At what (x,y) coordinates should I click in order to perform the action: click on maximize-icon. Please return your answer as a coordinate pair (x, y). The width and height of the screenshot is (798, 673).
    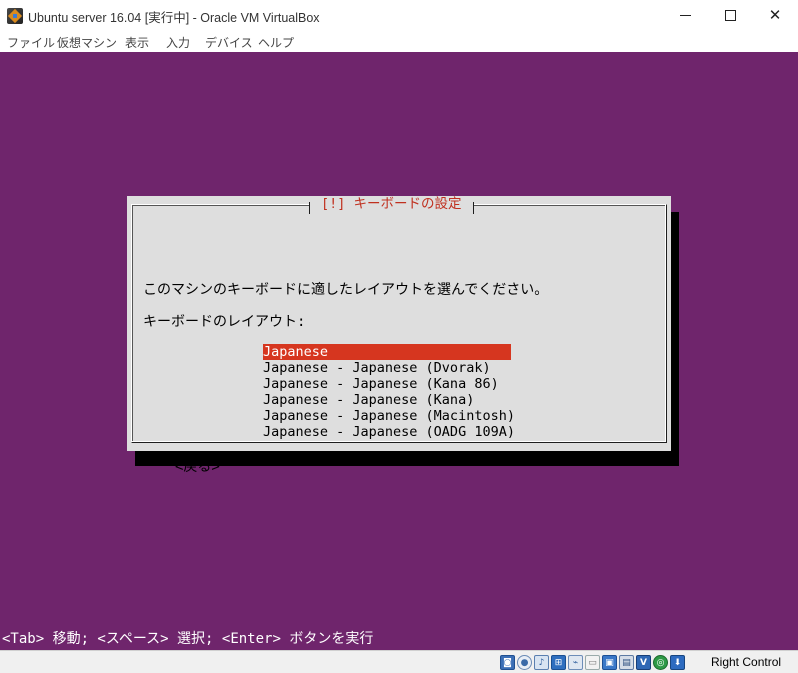
    Looking at the image, I should click on (730, 15).